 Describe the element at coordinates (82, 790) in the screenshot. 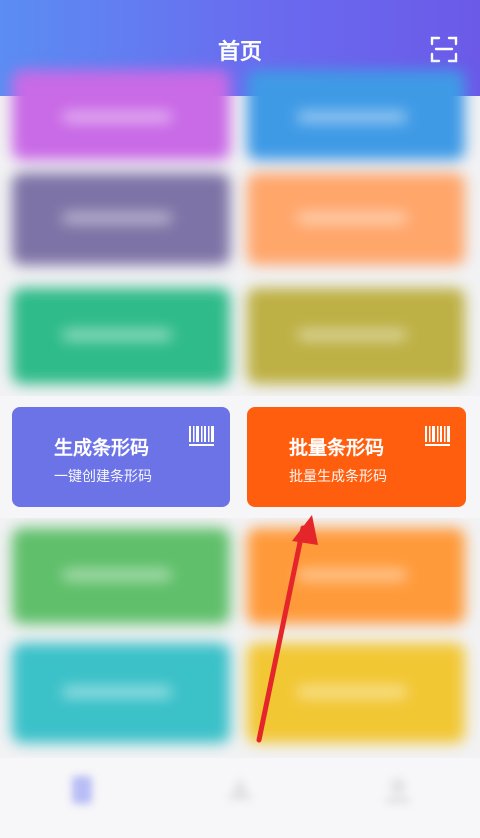

I see `tab-home-icon` at that location.